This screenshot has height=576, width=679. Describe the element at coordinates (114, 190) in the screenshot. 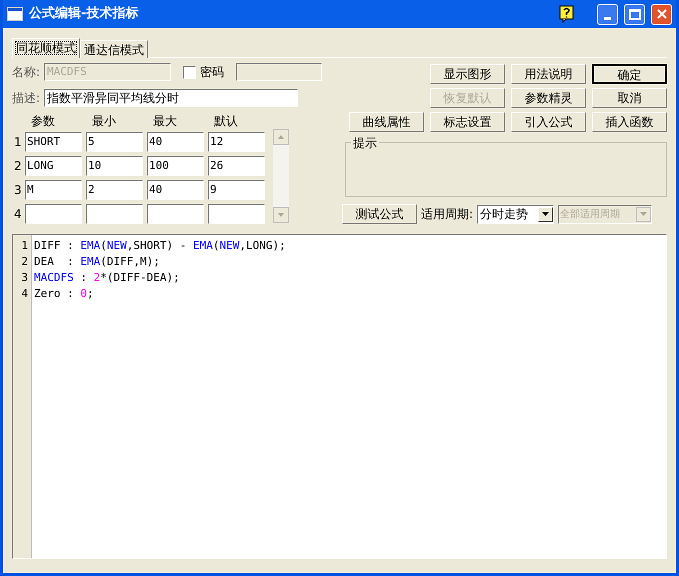

I see `param-field: 2` at that location.